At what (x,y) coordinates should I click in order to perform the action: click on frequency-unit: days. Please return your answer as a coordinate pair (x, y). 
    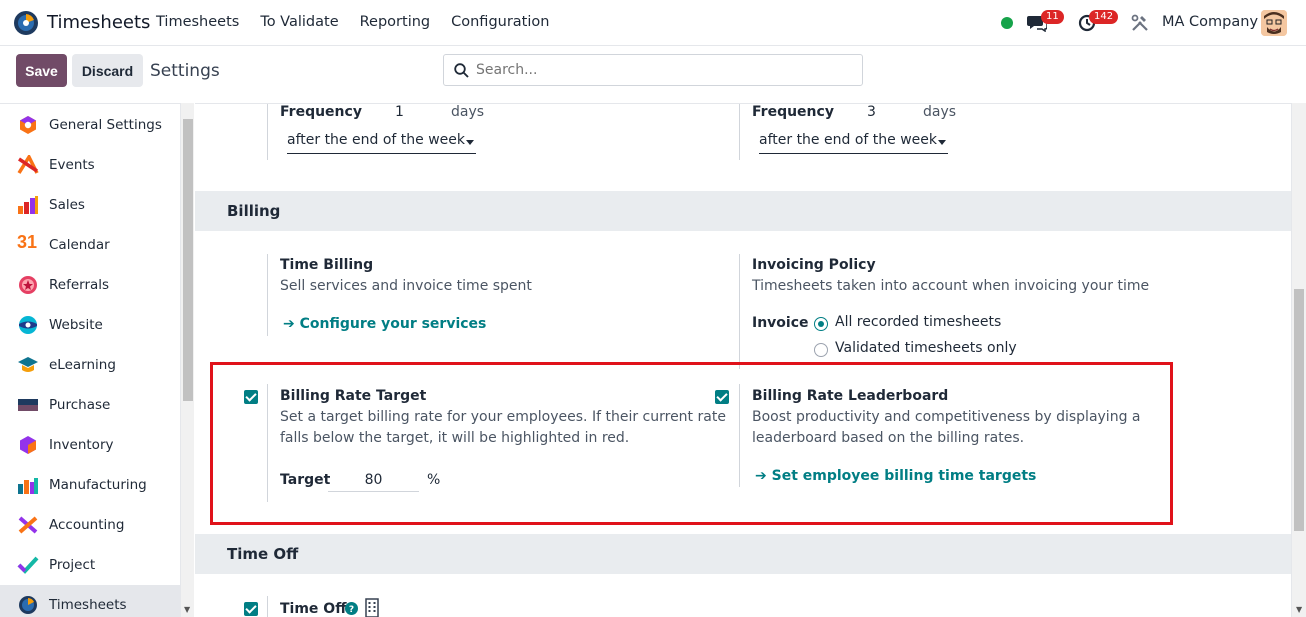
    Looking at the image, I should click on (940, 112).